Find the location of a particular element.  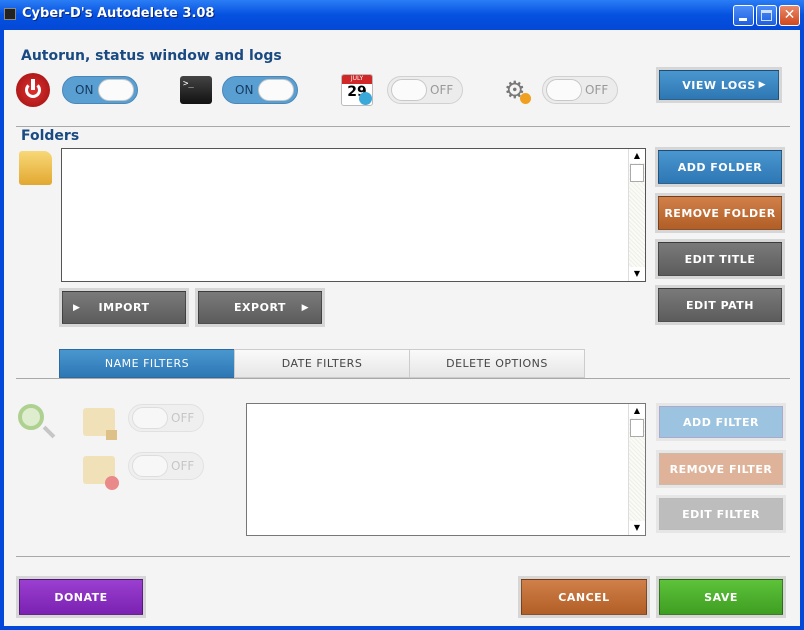

button-label: IMPORT is located at coordinates (124, 307).